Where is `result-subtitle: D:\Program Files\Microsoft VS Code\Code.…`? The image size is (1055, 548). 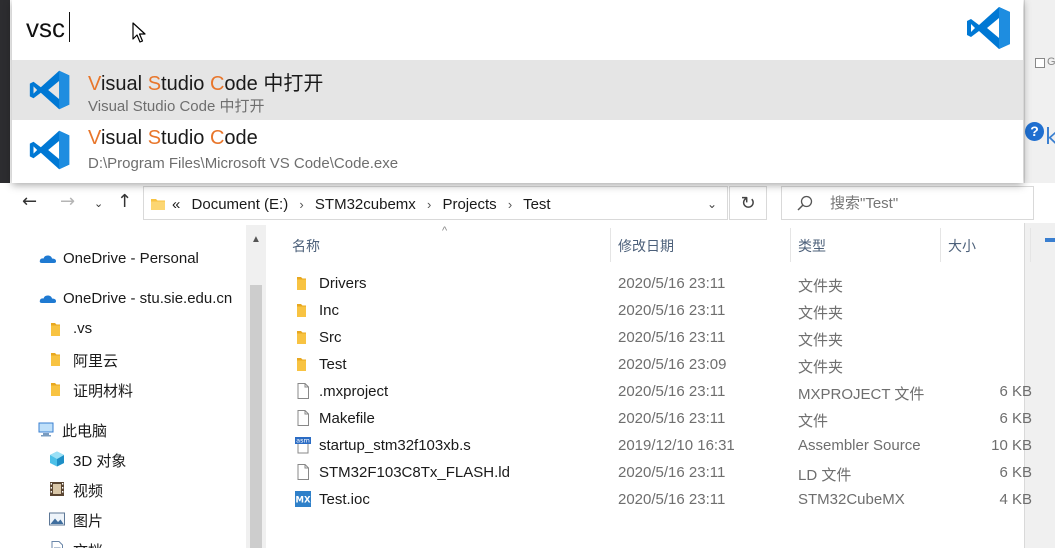
result-subtitle: D:\Program Files\Microsoft VS Code\Code.… is located at coordinates (243, 163).